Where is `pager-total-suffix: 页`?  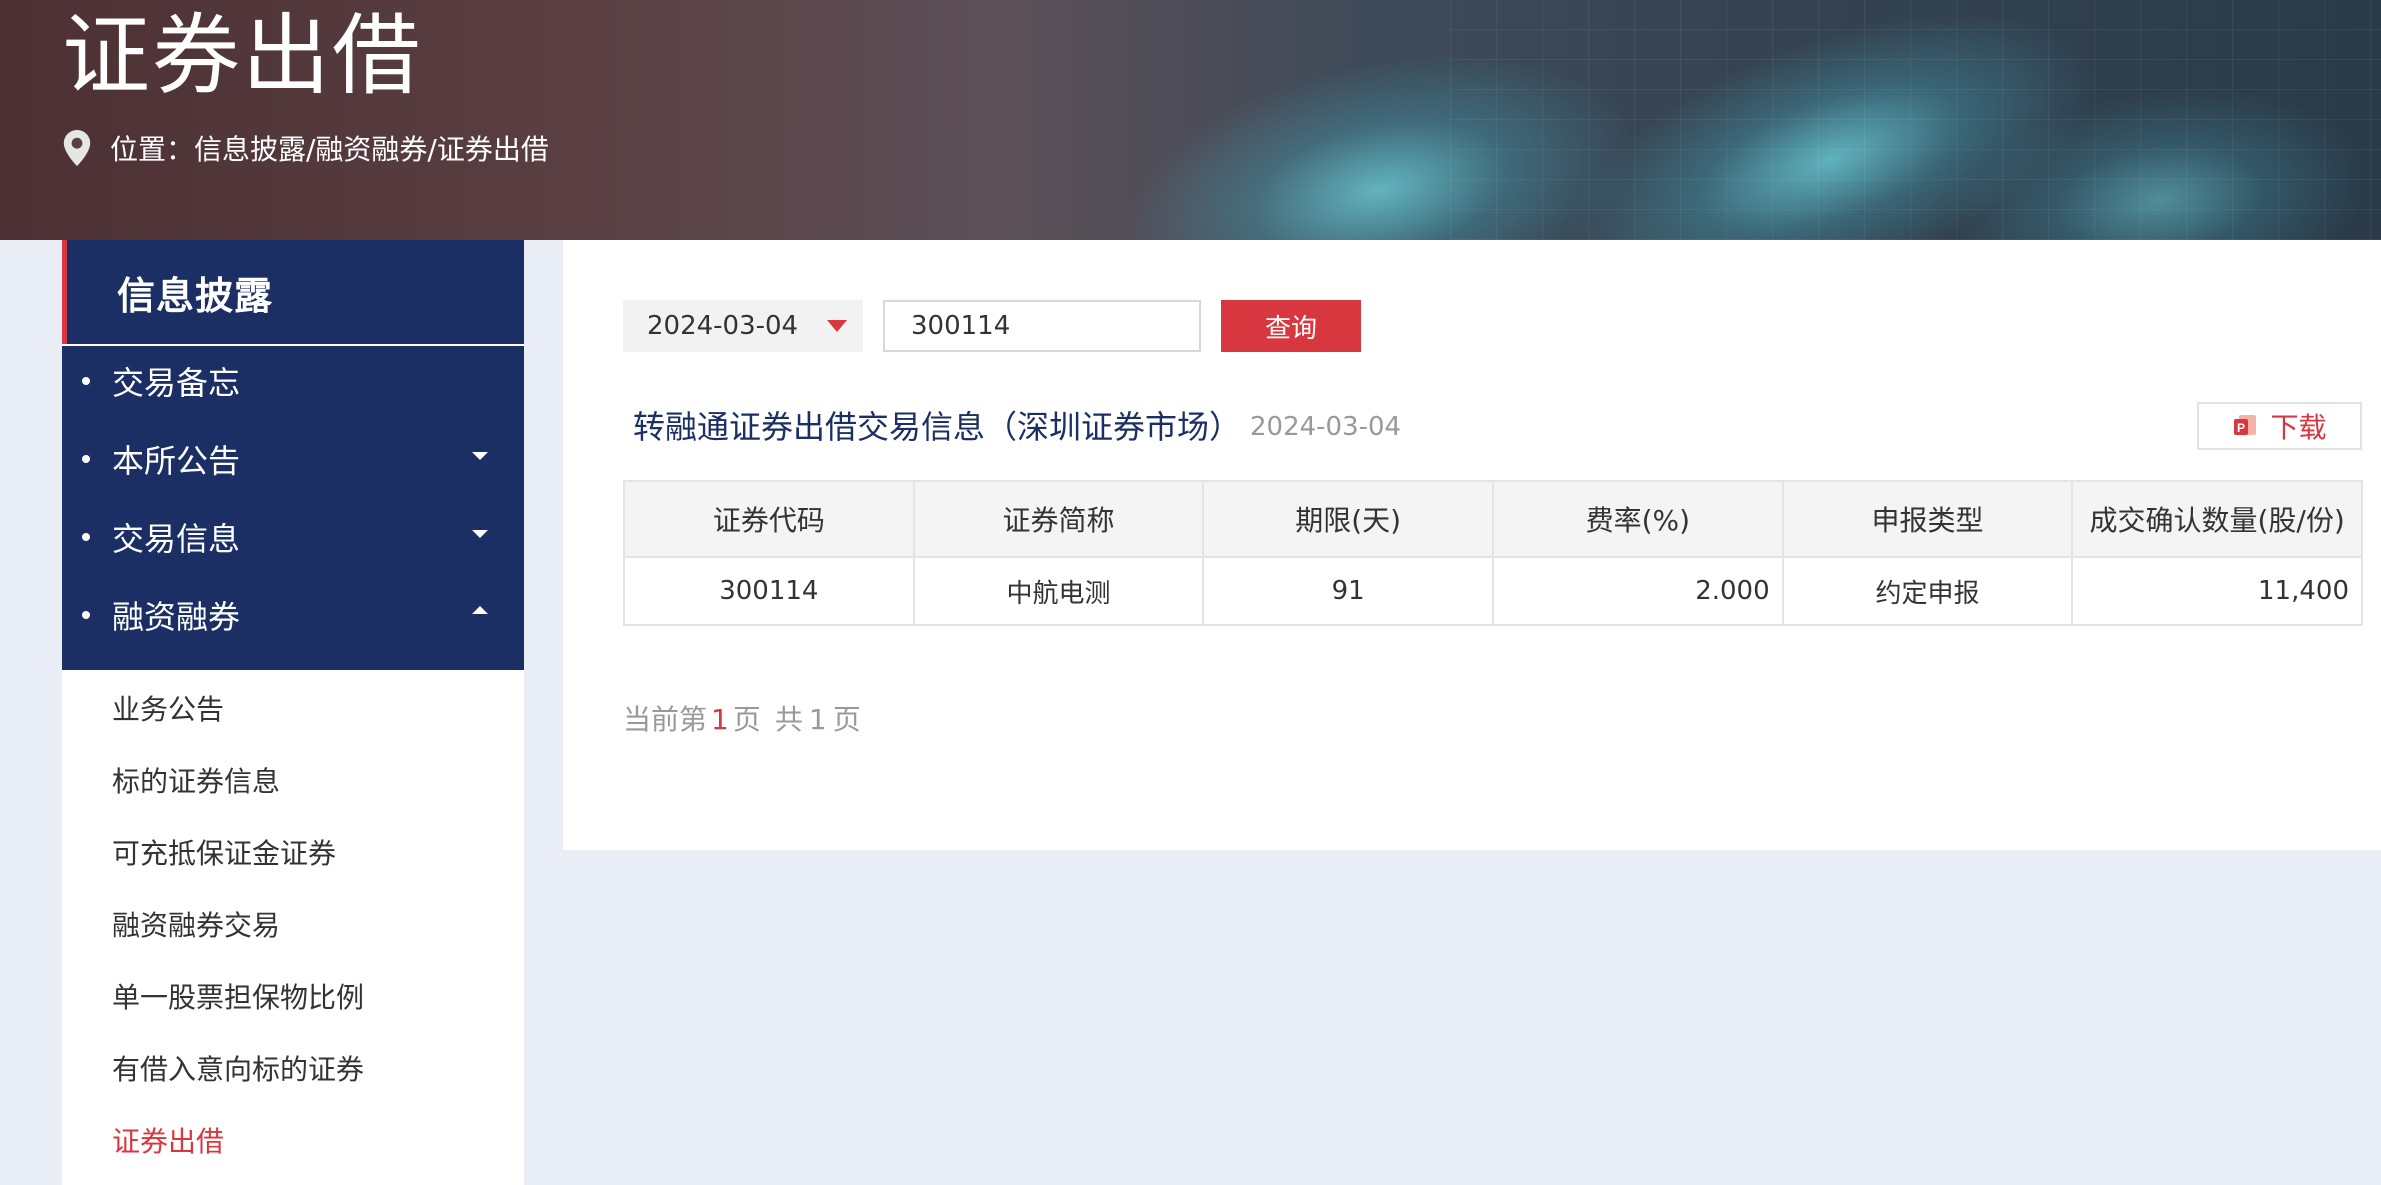 pager-total-suffix: 页 is located at coordinates (846, 719).